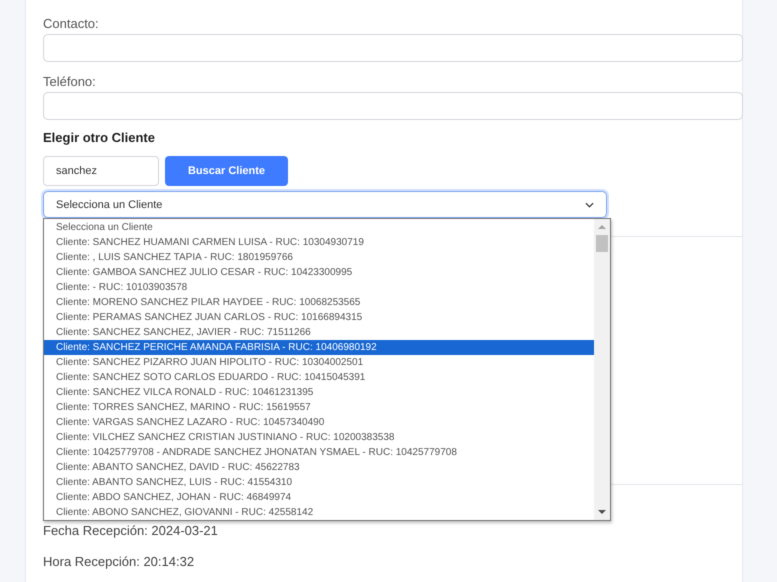 The height and width of the screenshot is (582, 777). What do you see at coordinates (319, 482) in the screenshot?
I see `dropdown-option: Cliente: ABANTO SANCHEZ, LUIS - RUC: 41554310` at bounding box center [319, 482].